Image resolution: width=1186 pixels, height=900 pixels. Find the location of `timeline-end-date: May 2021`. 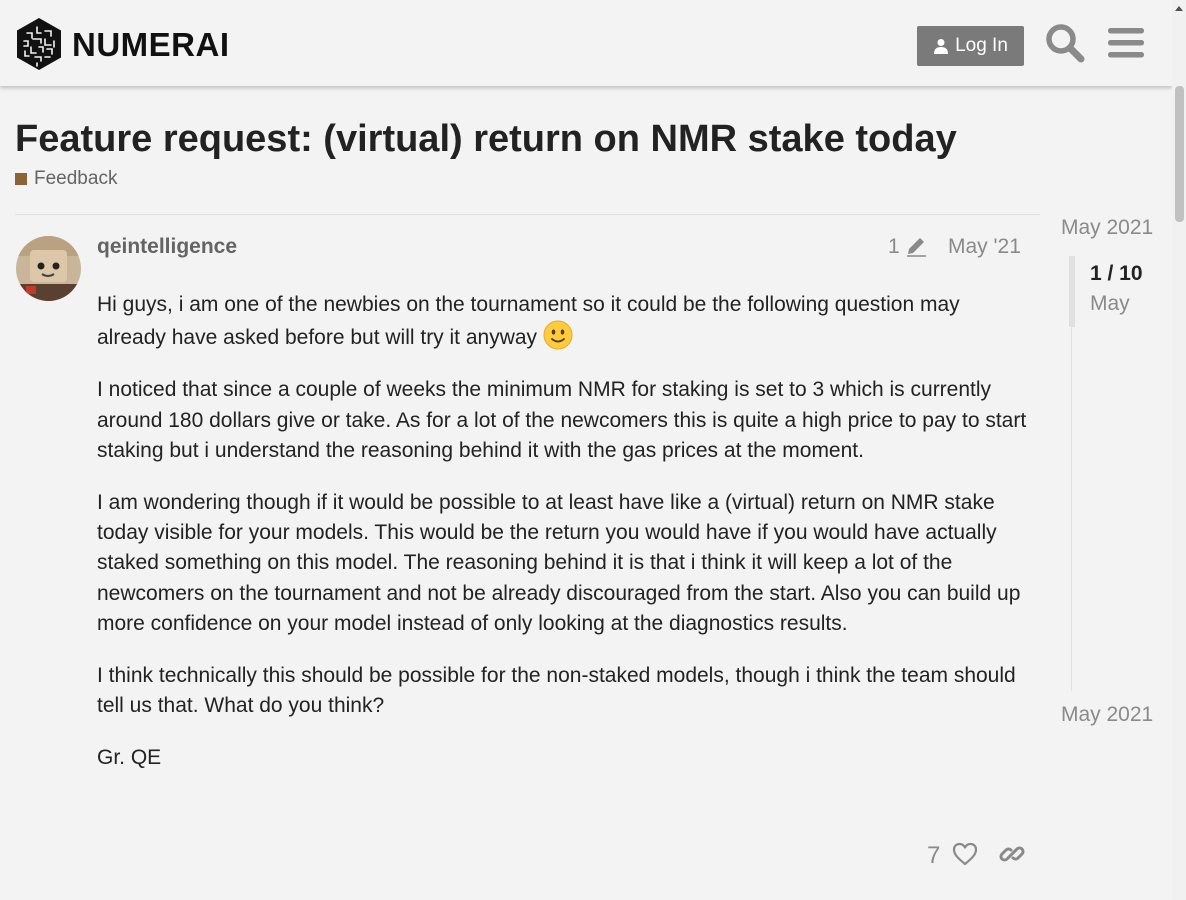

timeline-end-date: May 2021 is located at coordinates (1107, 715).